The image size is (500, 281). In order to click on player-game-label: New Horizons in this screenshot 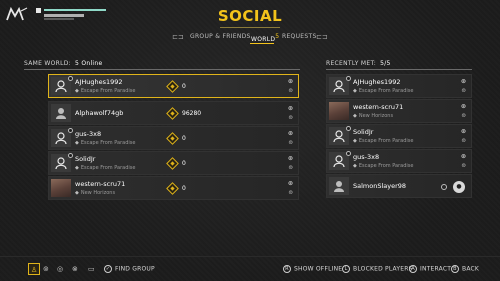, I will do `click(376, 116)`.